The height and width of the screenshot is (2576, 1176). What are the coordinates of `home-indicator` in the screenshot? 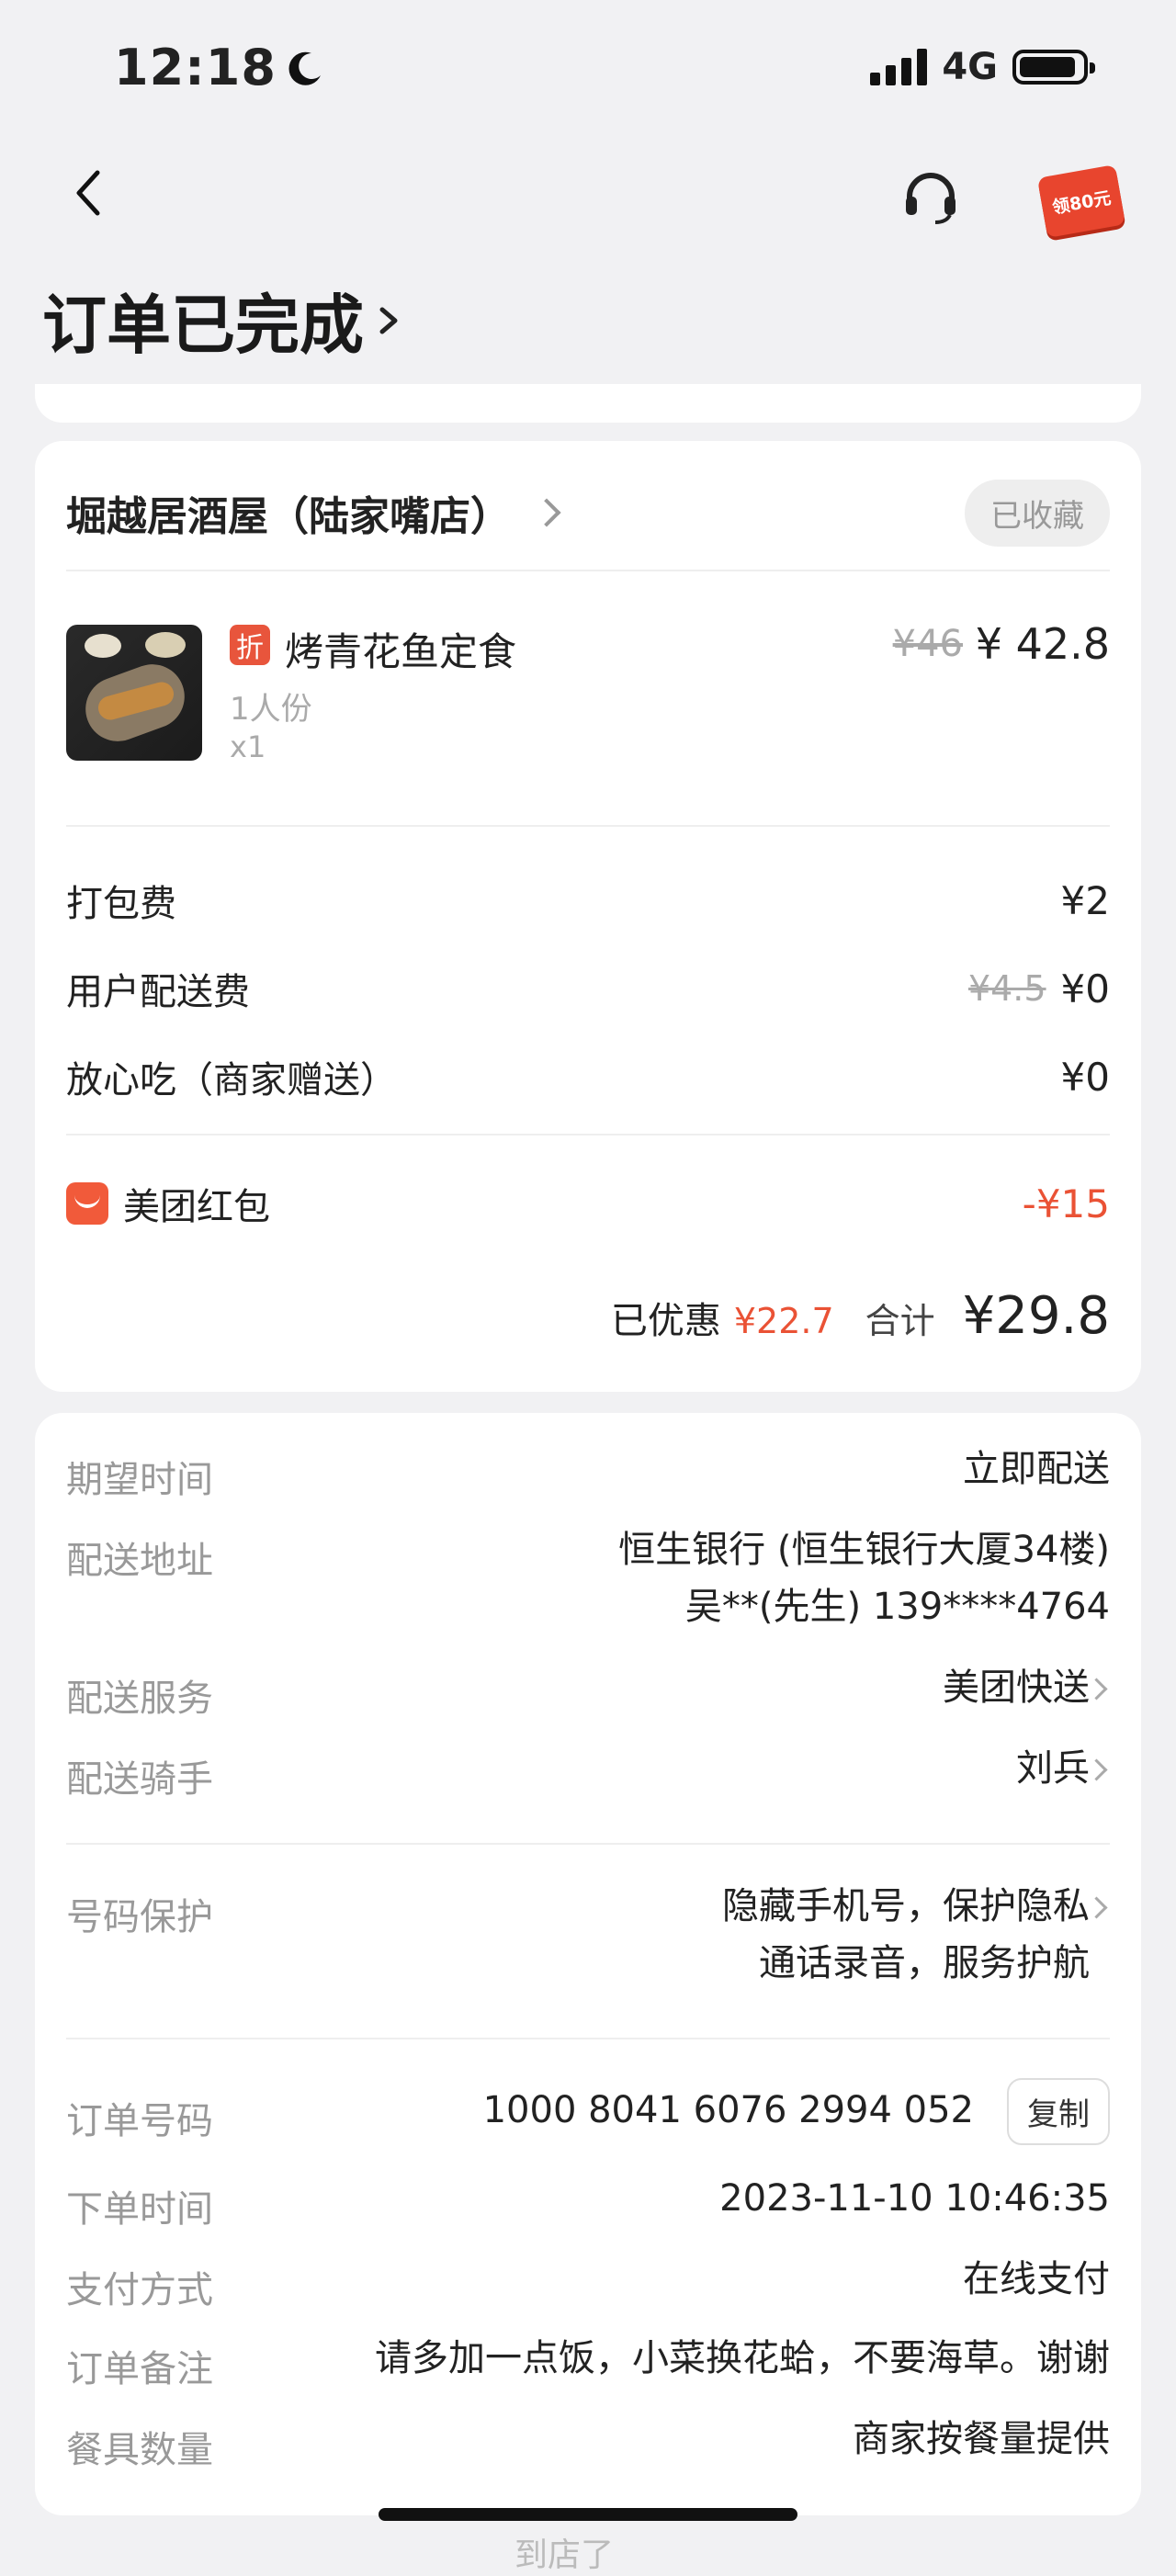 It's located at (588, 2514).